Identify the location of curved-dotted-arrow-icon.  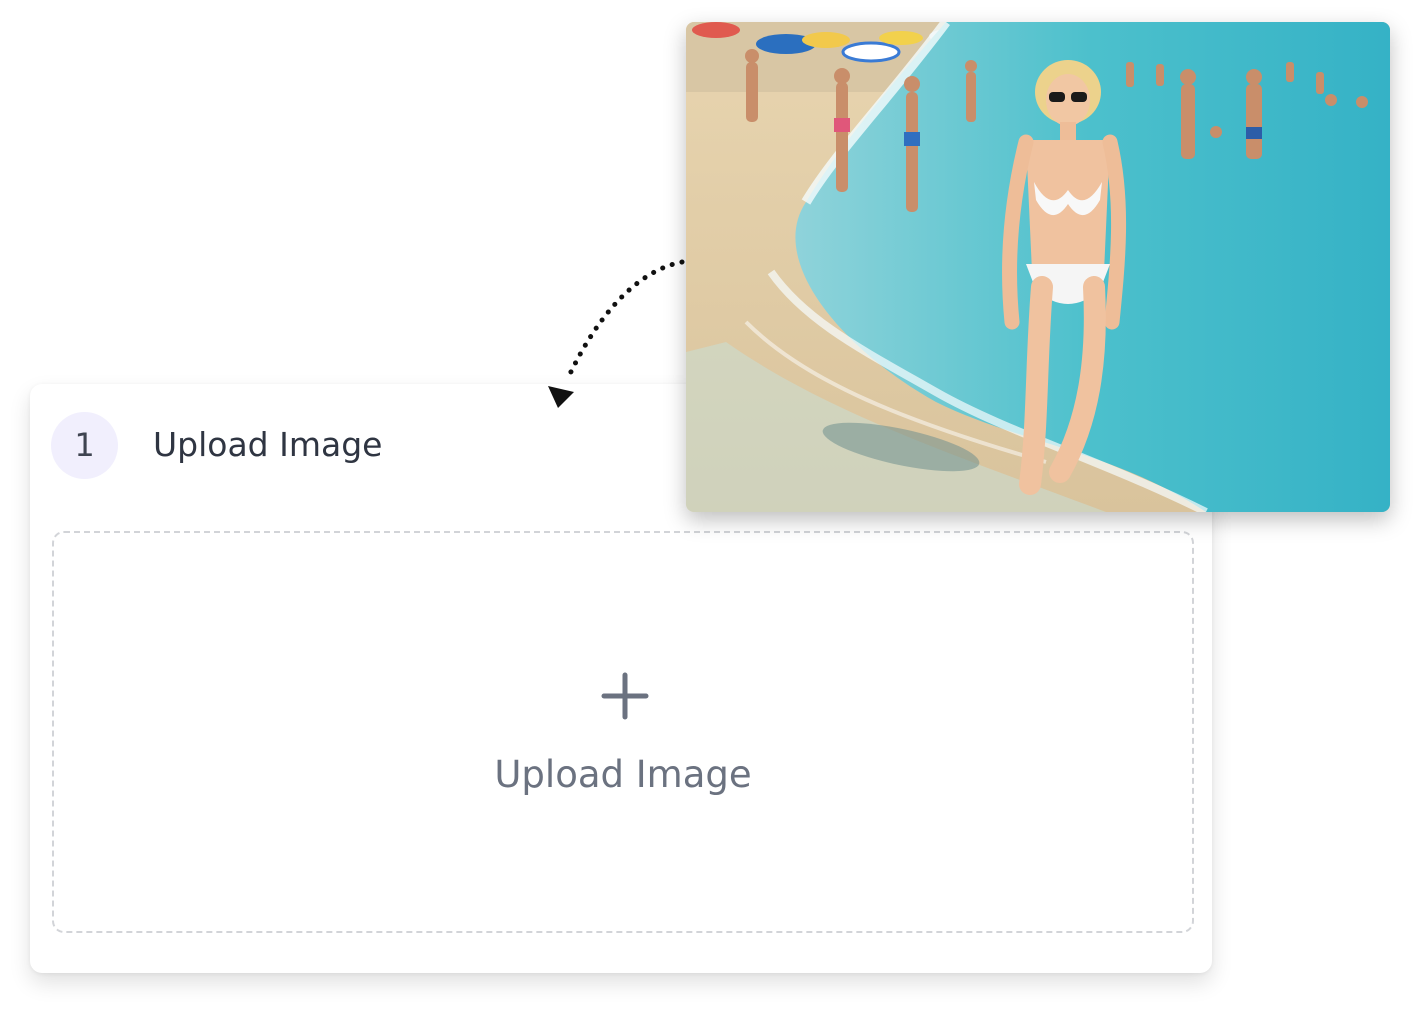
(616, 333).